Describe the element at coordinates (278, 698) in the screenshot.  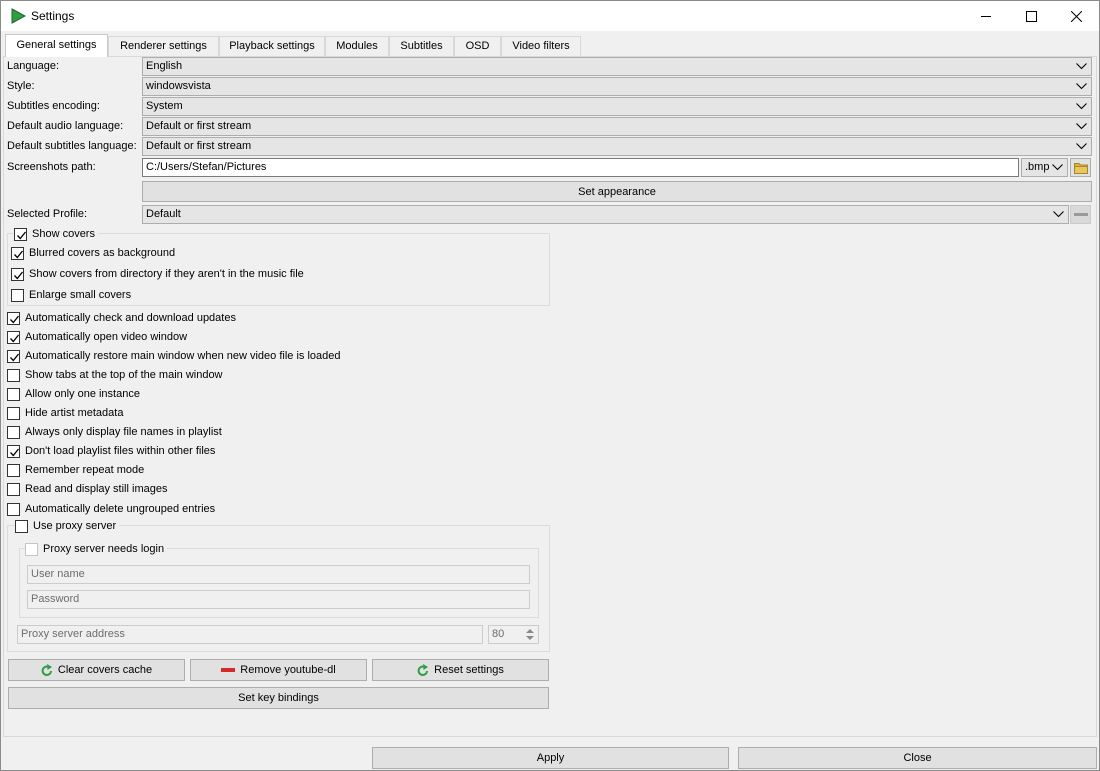
I see `set-key-bindings-button: Set key bindings` at that location.